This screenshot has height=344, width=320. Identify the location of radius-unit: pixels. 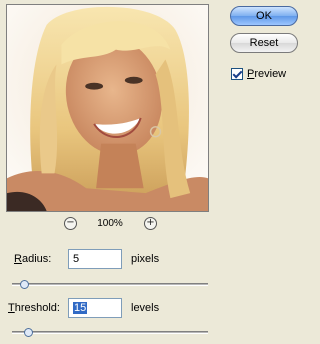
(145, 259).